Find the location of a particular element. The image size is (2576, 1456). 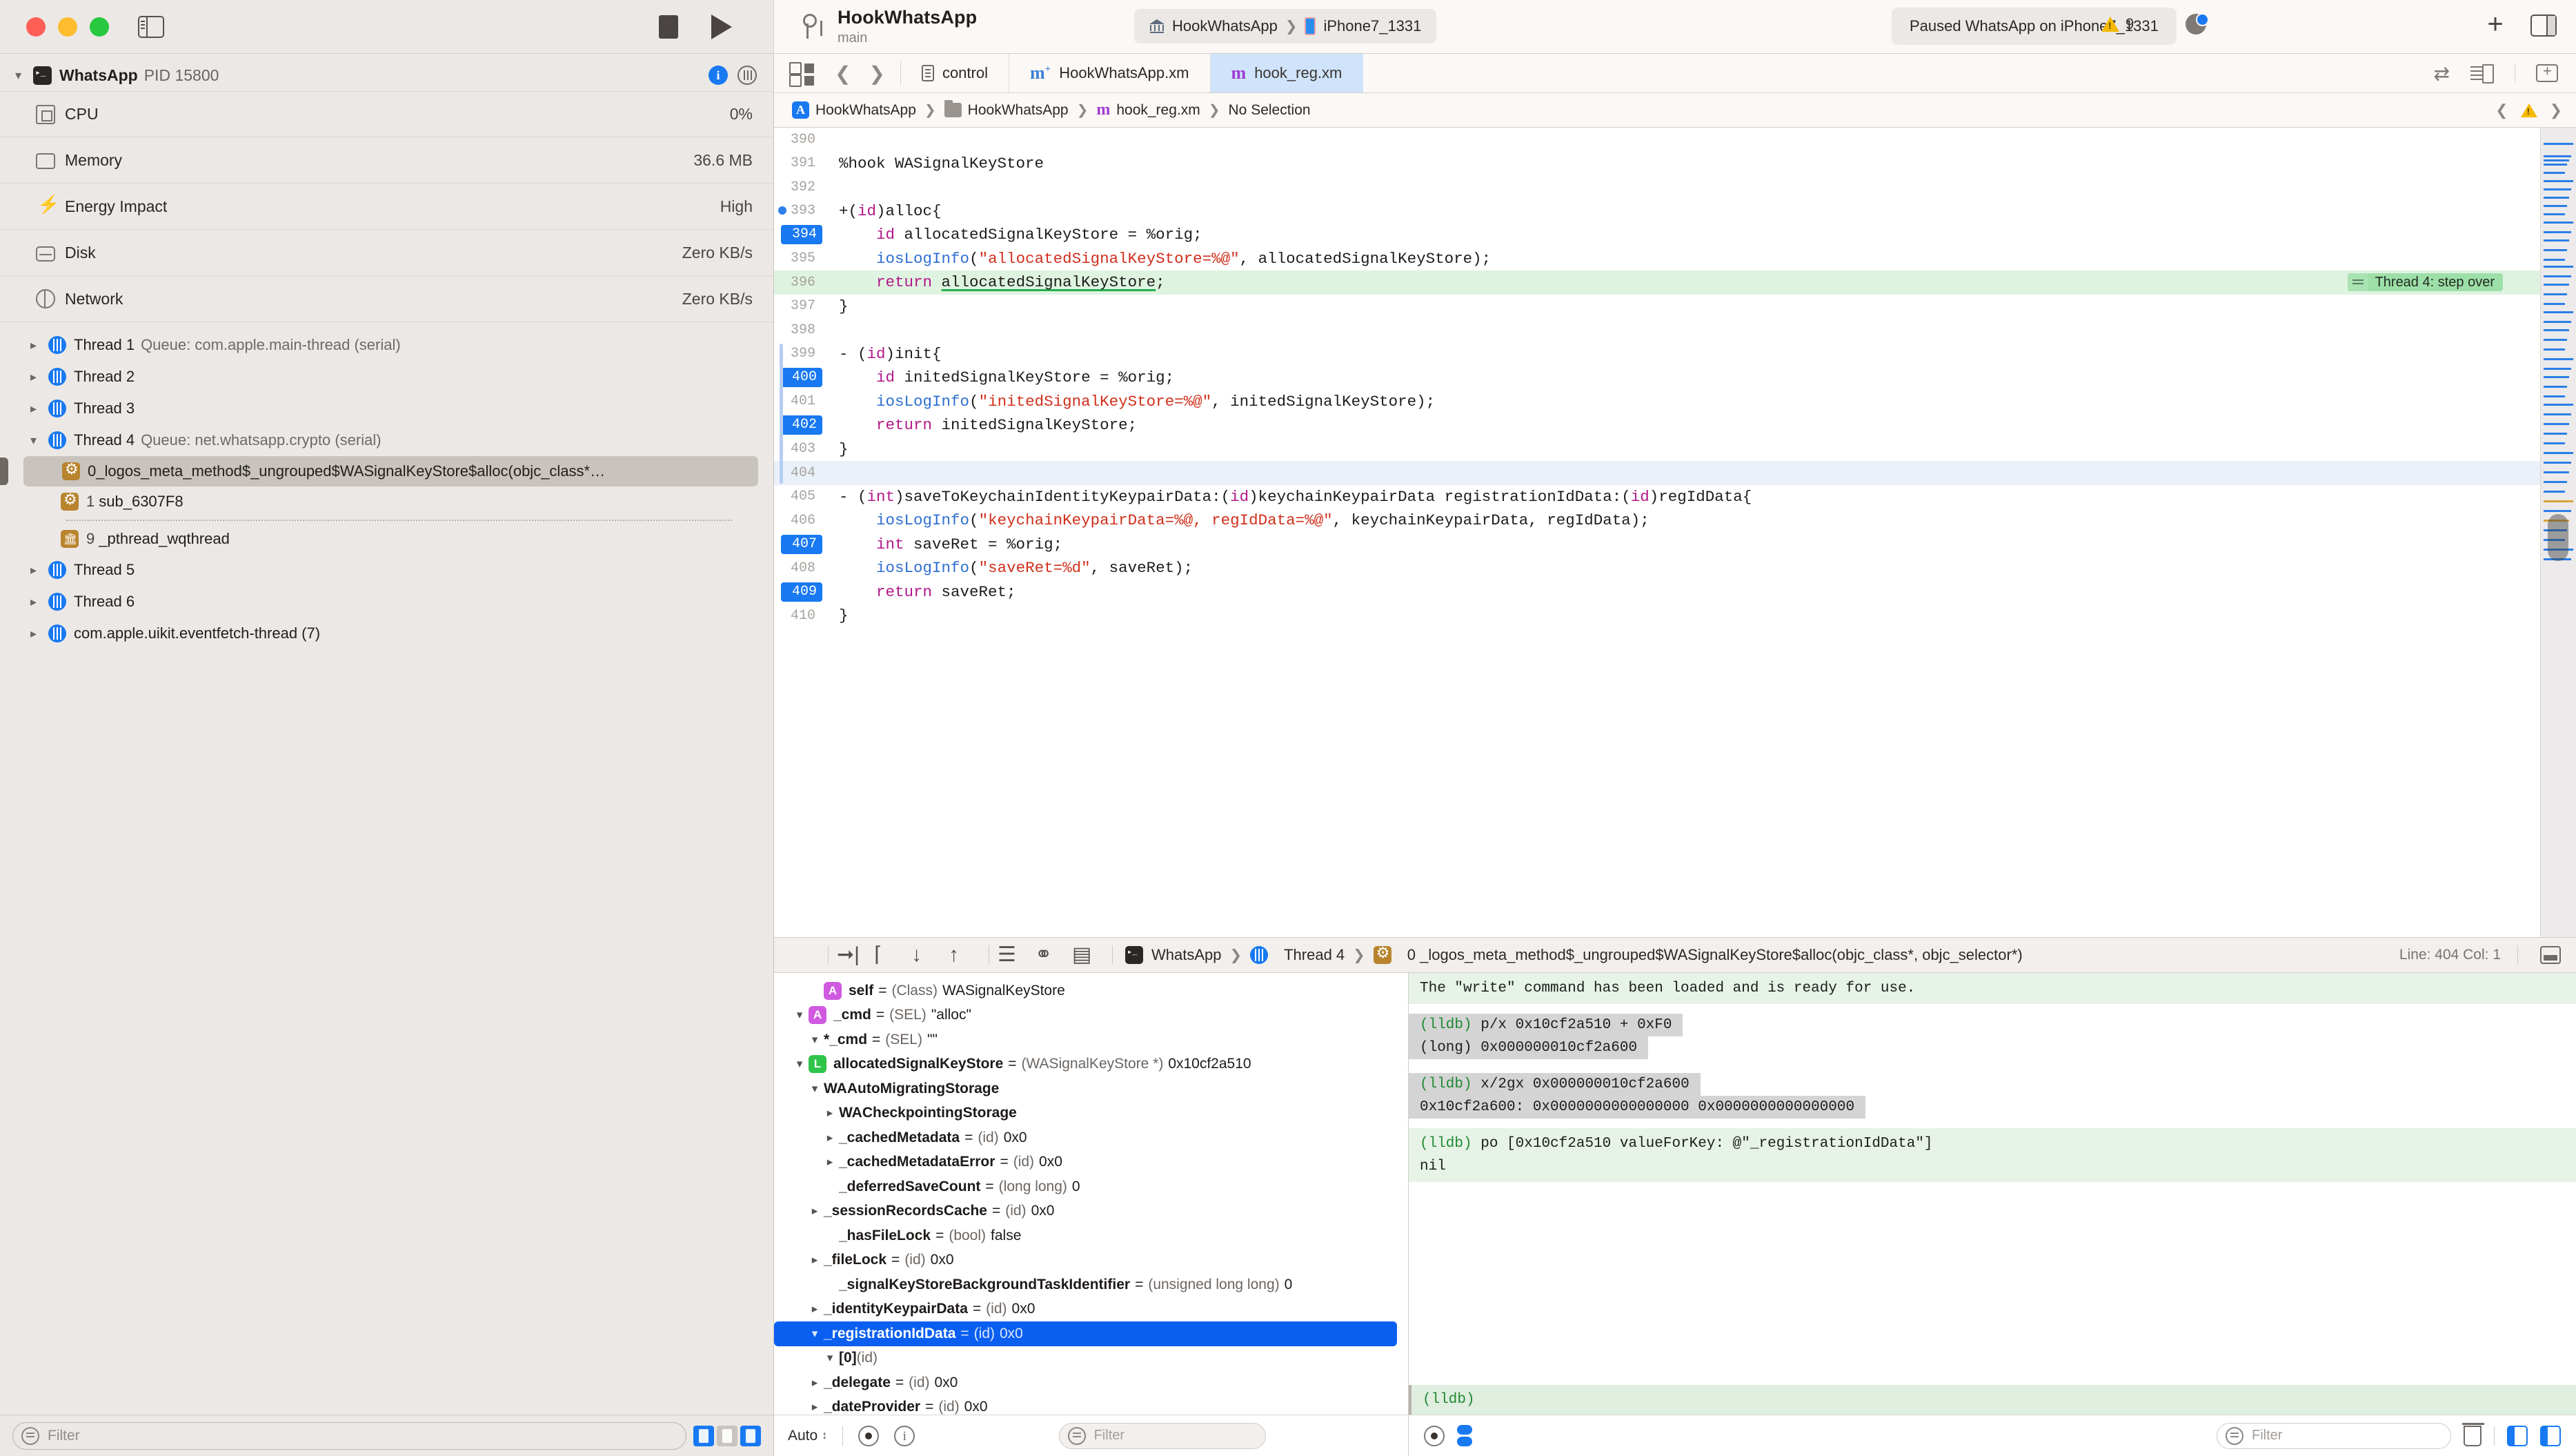

console-filter-input: Filter is located at coordinates (2334, 1435).